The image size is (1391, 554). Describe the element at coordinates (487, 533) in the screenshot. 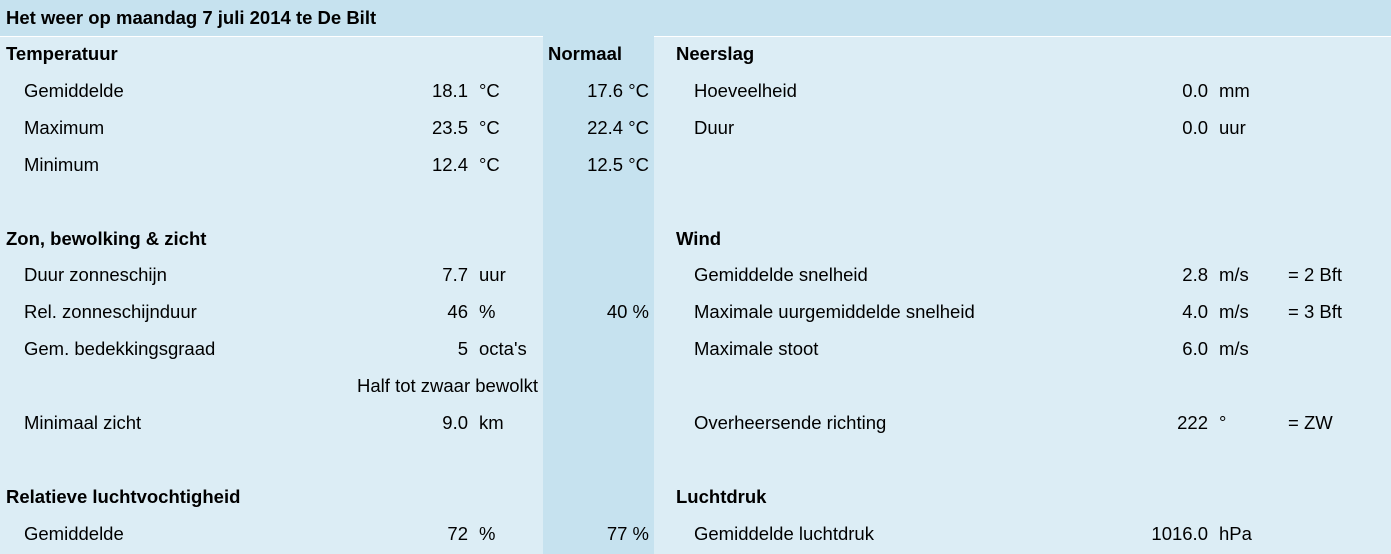

I see `vocht-gemiddelde-unit: %` at that location.